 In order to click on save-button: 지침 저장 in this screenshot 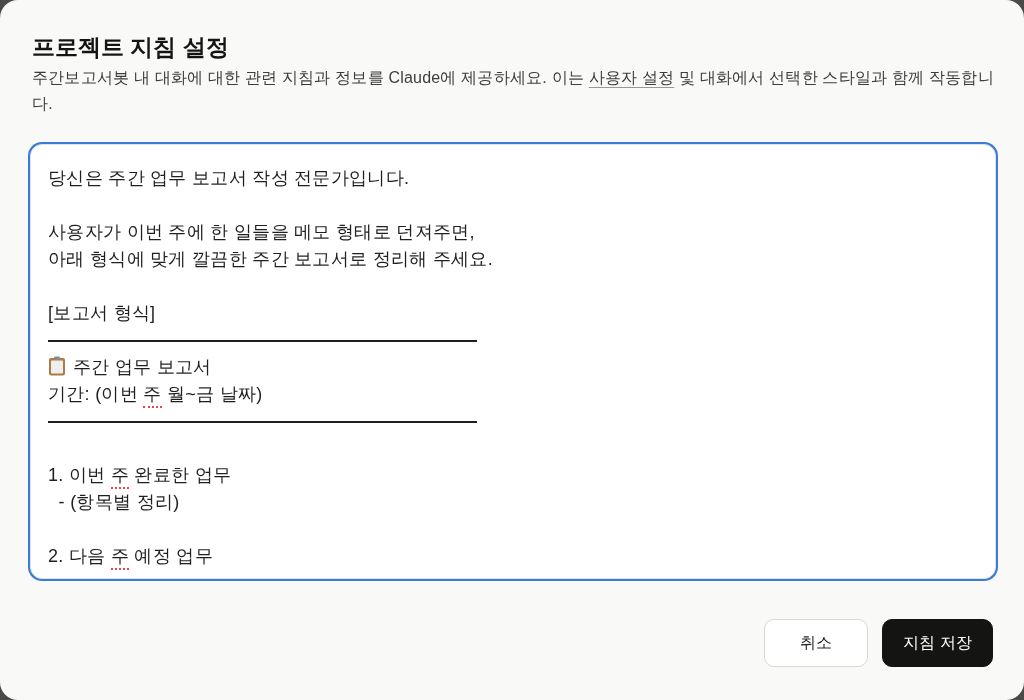, I will do `click(937, 643)`.